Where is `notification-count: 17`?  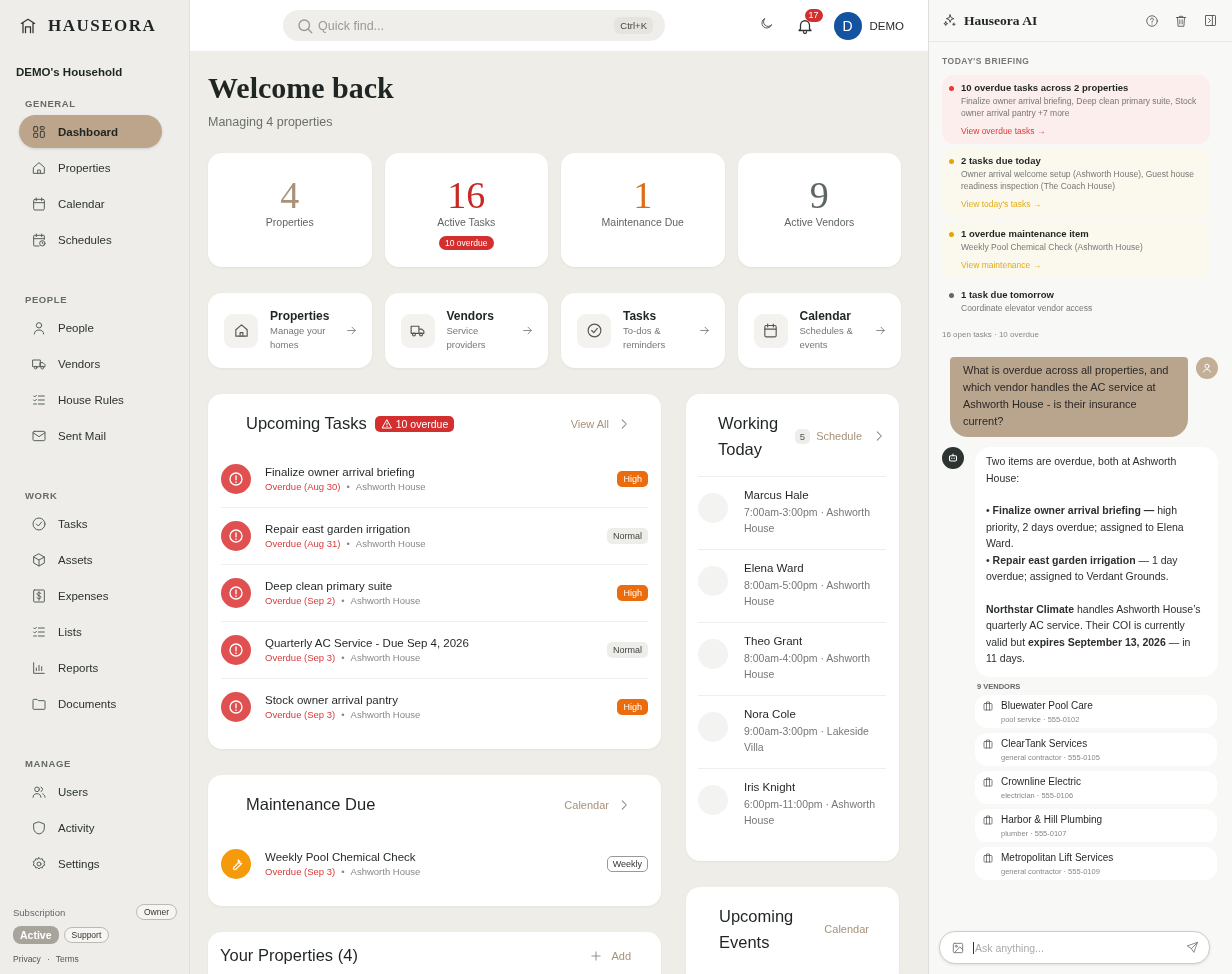 notification-count: 17 is located at coordinates (813, 15).